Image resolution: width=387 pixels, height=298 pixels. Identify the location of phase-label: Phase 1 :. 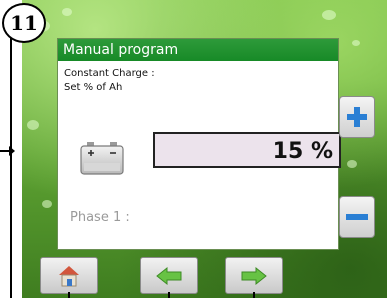
(100, 217).